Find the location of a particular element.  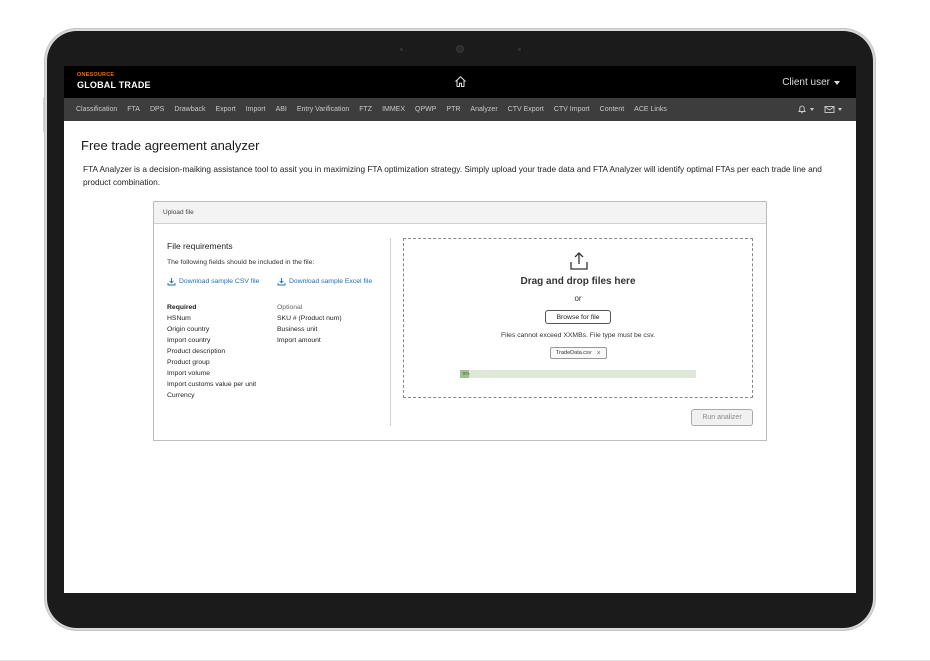

nav-item-ctv-export: CTV Export is located at coordinates (526, 109).